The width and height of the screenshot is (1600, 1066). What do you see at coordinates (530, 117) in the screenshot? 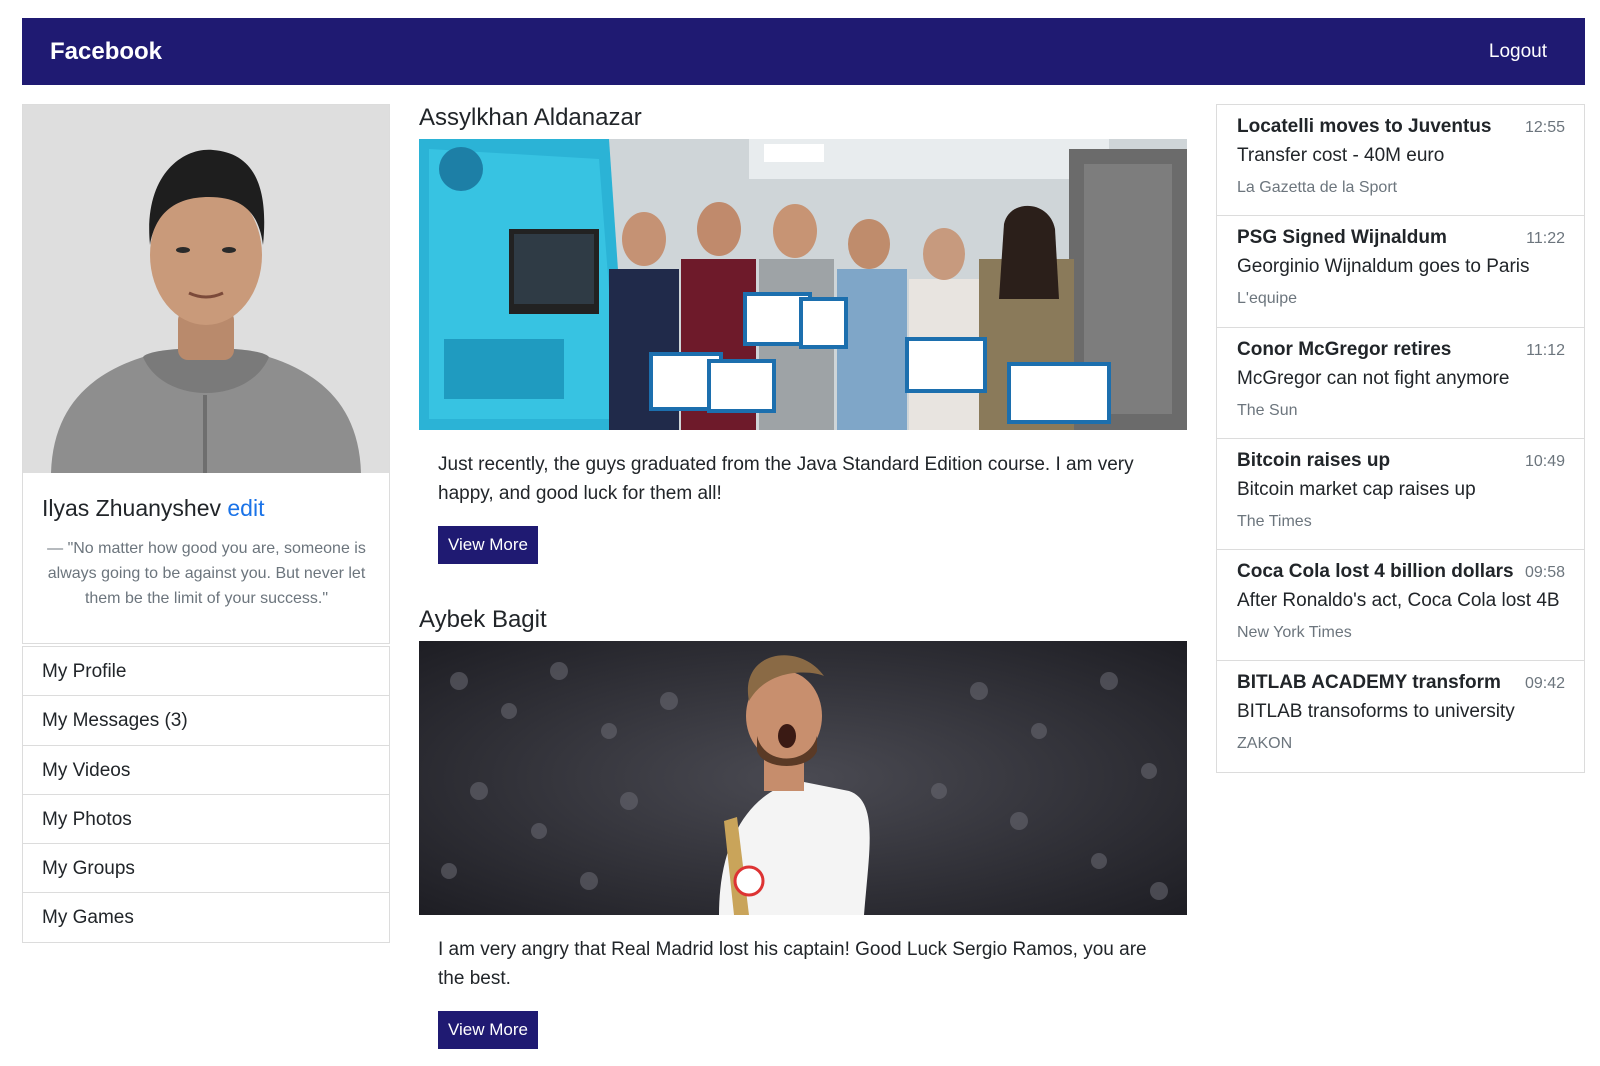
I see `post-author: Assylkhan Aldanazar` at bounding box center [530, 117].